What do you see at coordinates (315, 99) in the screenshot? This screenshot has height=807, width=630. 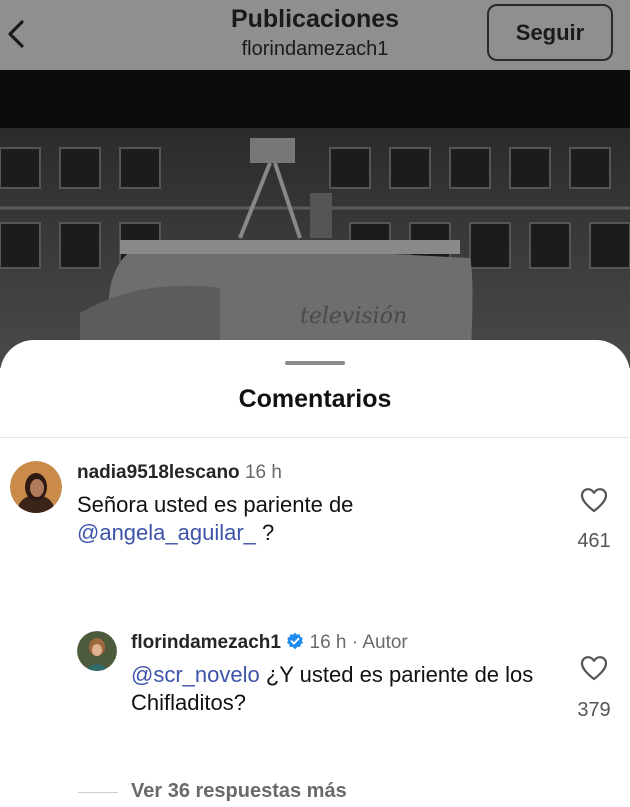 I see `post-media-top` at bounding box center [315, 99].